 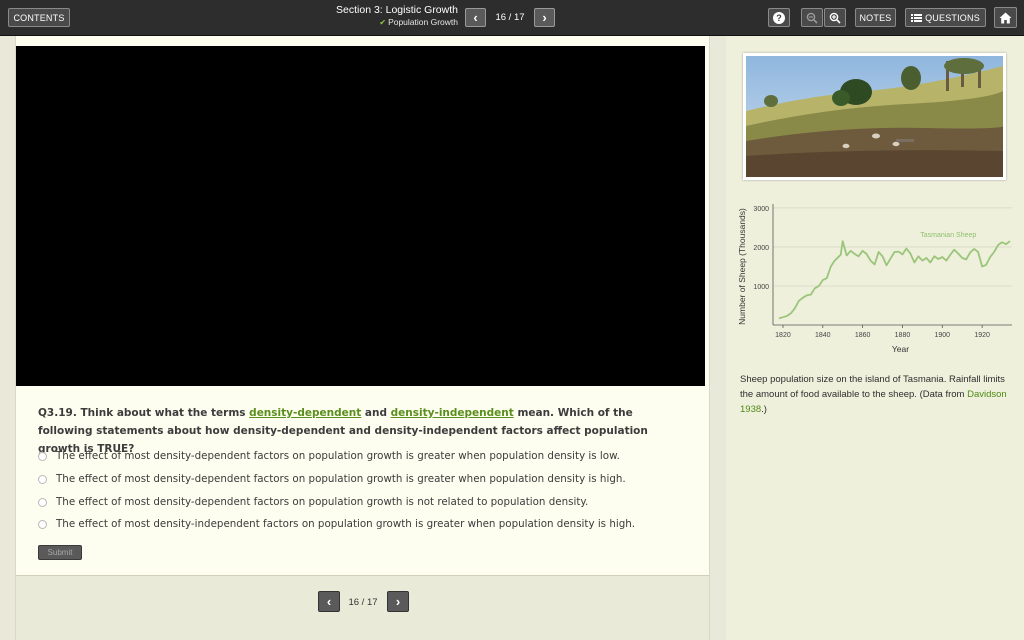 What do you see at coordinates (383, 22) in the screenshot?
I see `leaf-icon: ✔` at bounding box center [383, 22].